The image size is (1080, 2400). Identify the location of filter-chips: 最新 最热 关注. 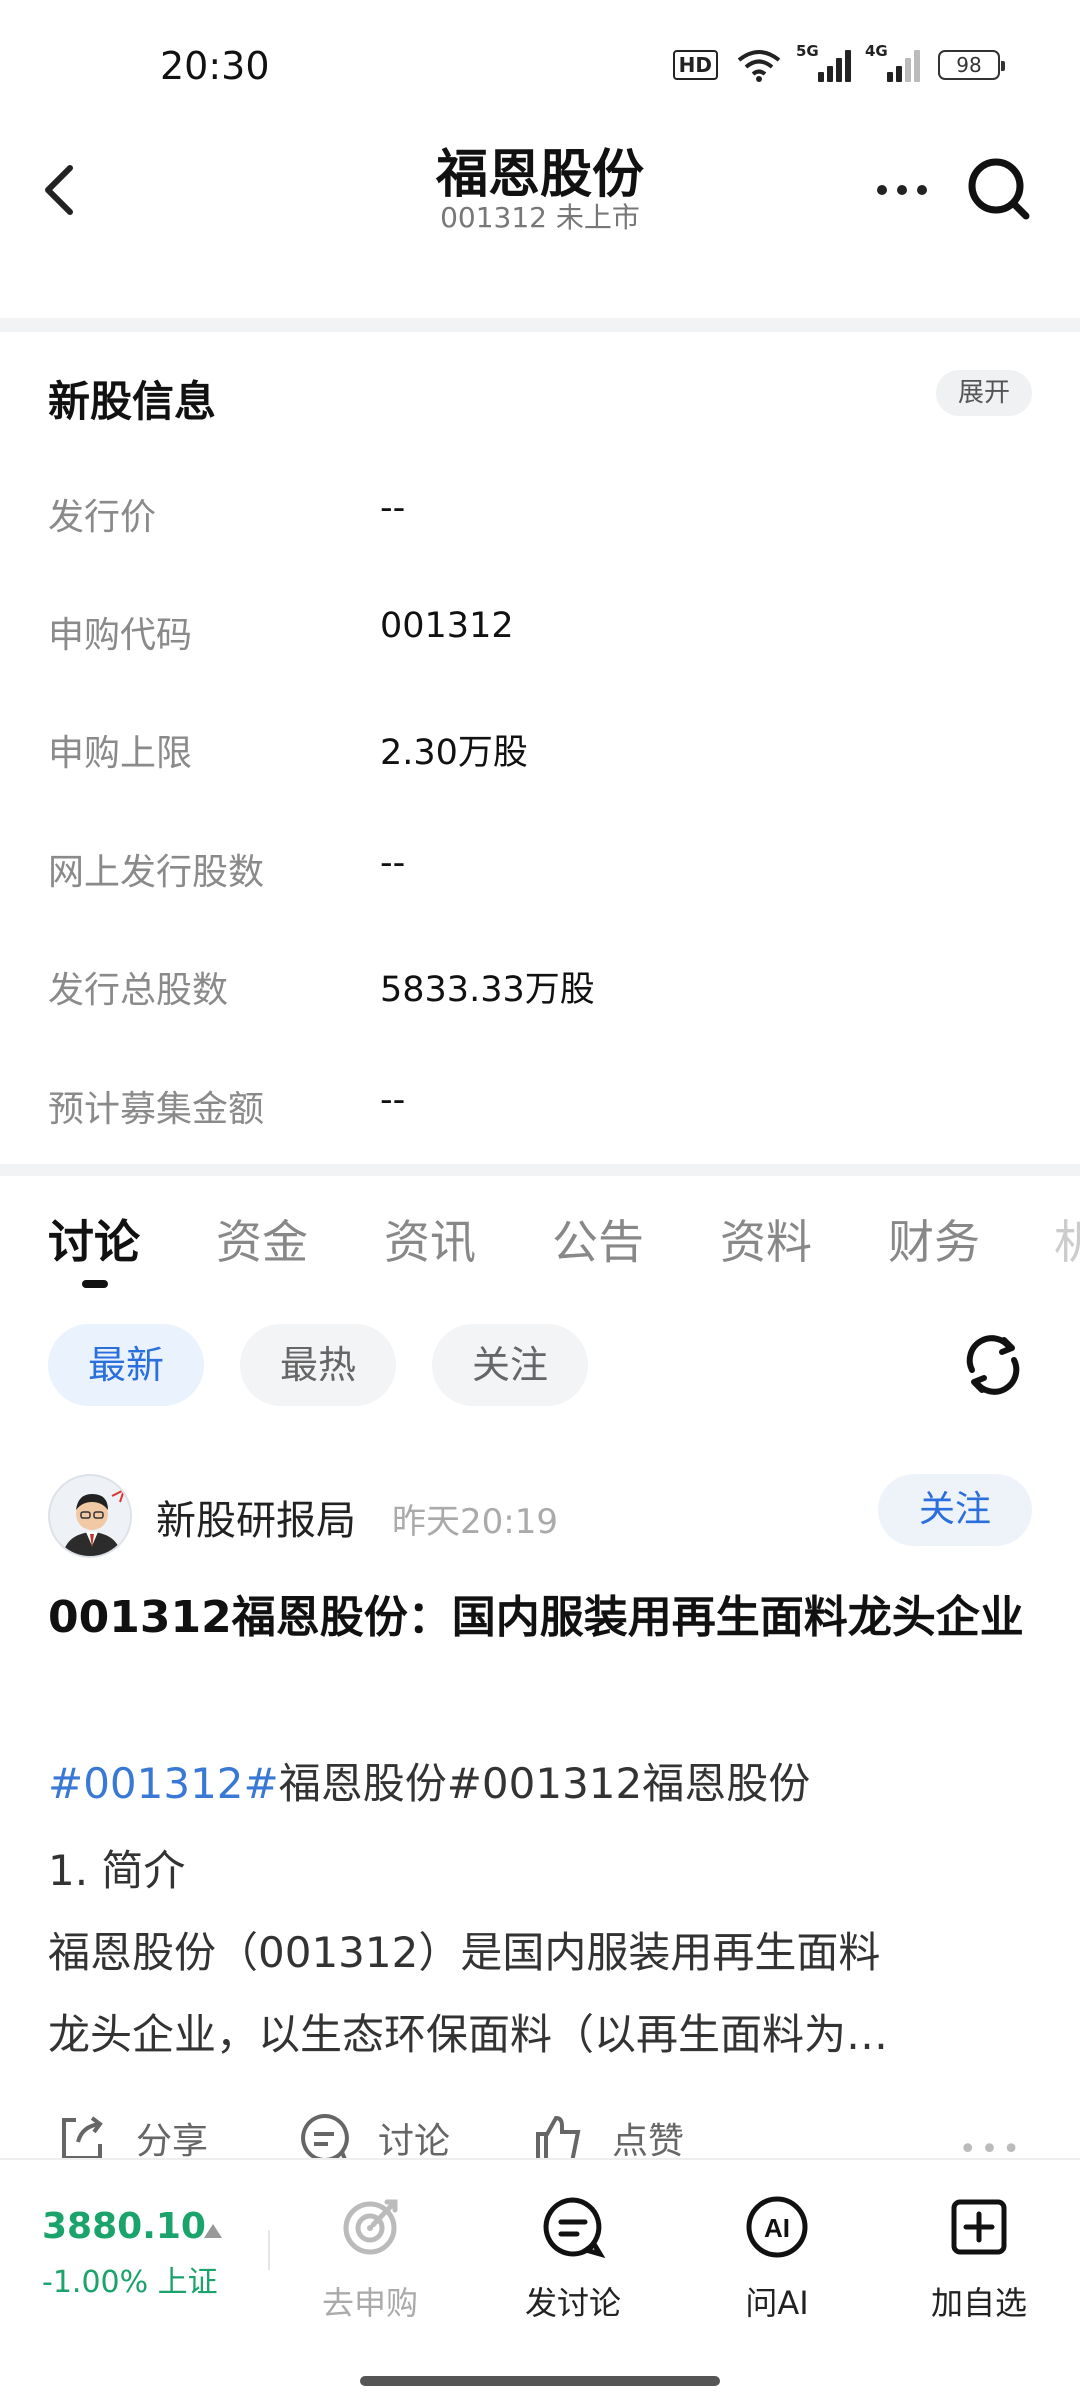
(540, 1365).